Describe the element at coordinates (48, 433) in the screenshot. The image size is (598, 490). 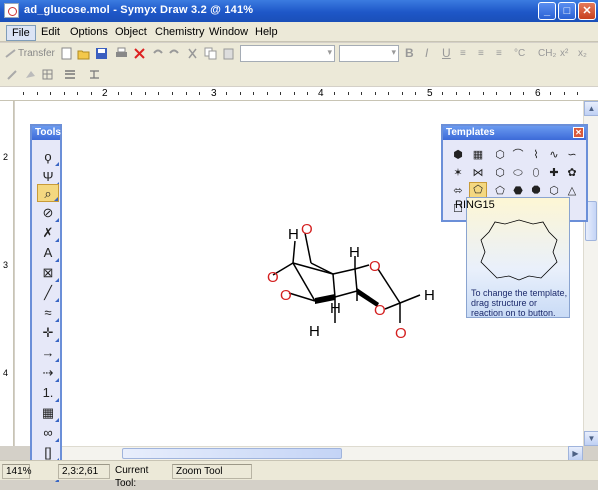
I see `aromatic-tool-icon: ∞` at that location.